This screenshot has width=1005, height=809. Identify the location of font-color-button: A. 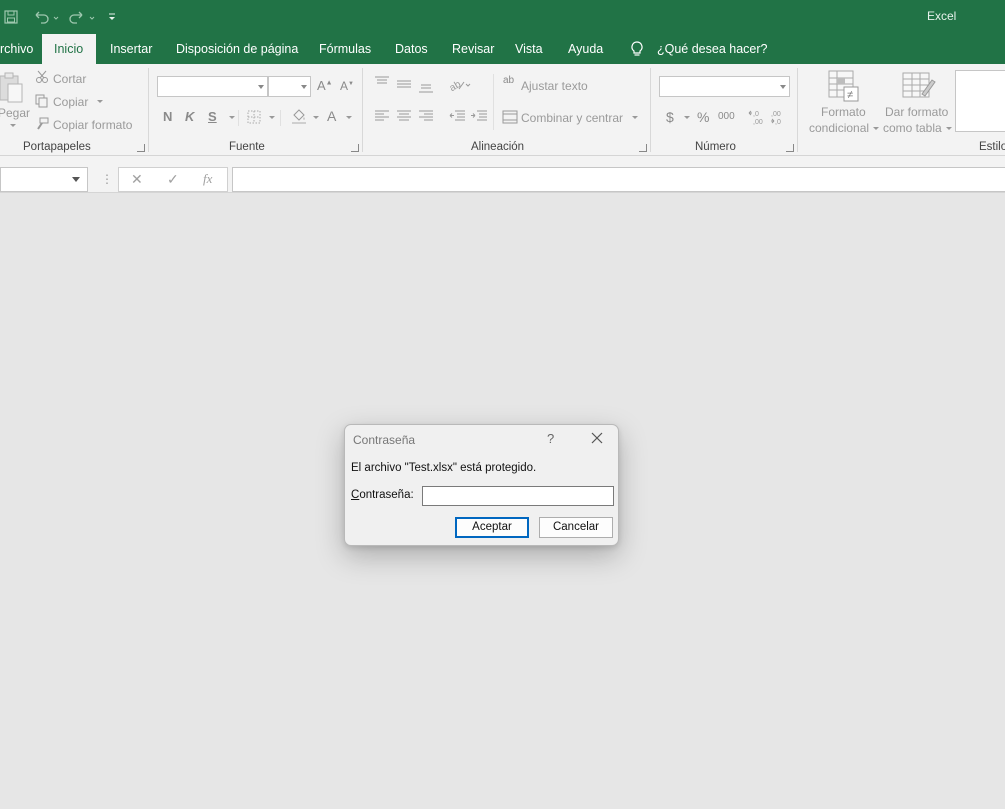
(331, 116).